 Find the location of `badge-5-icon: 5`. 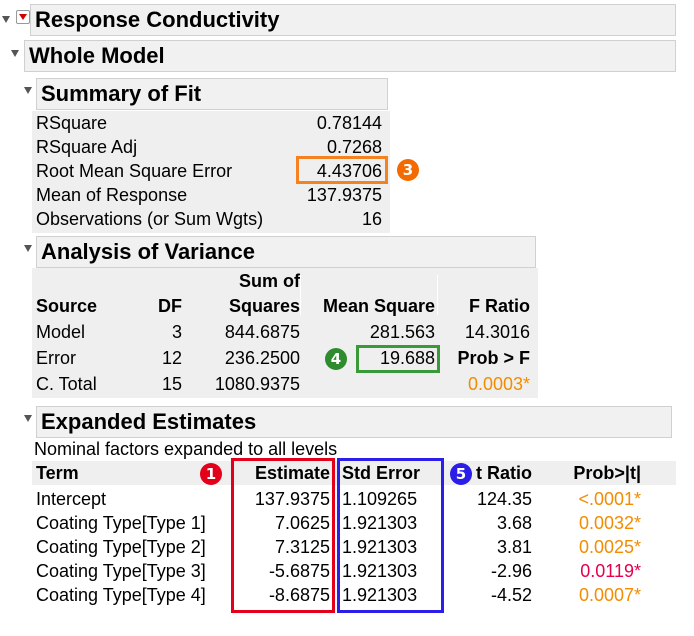

badge-5-icon: 5 is located at coordinates (461, 474).